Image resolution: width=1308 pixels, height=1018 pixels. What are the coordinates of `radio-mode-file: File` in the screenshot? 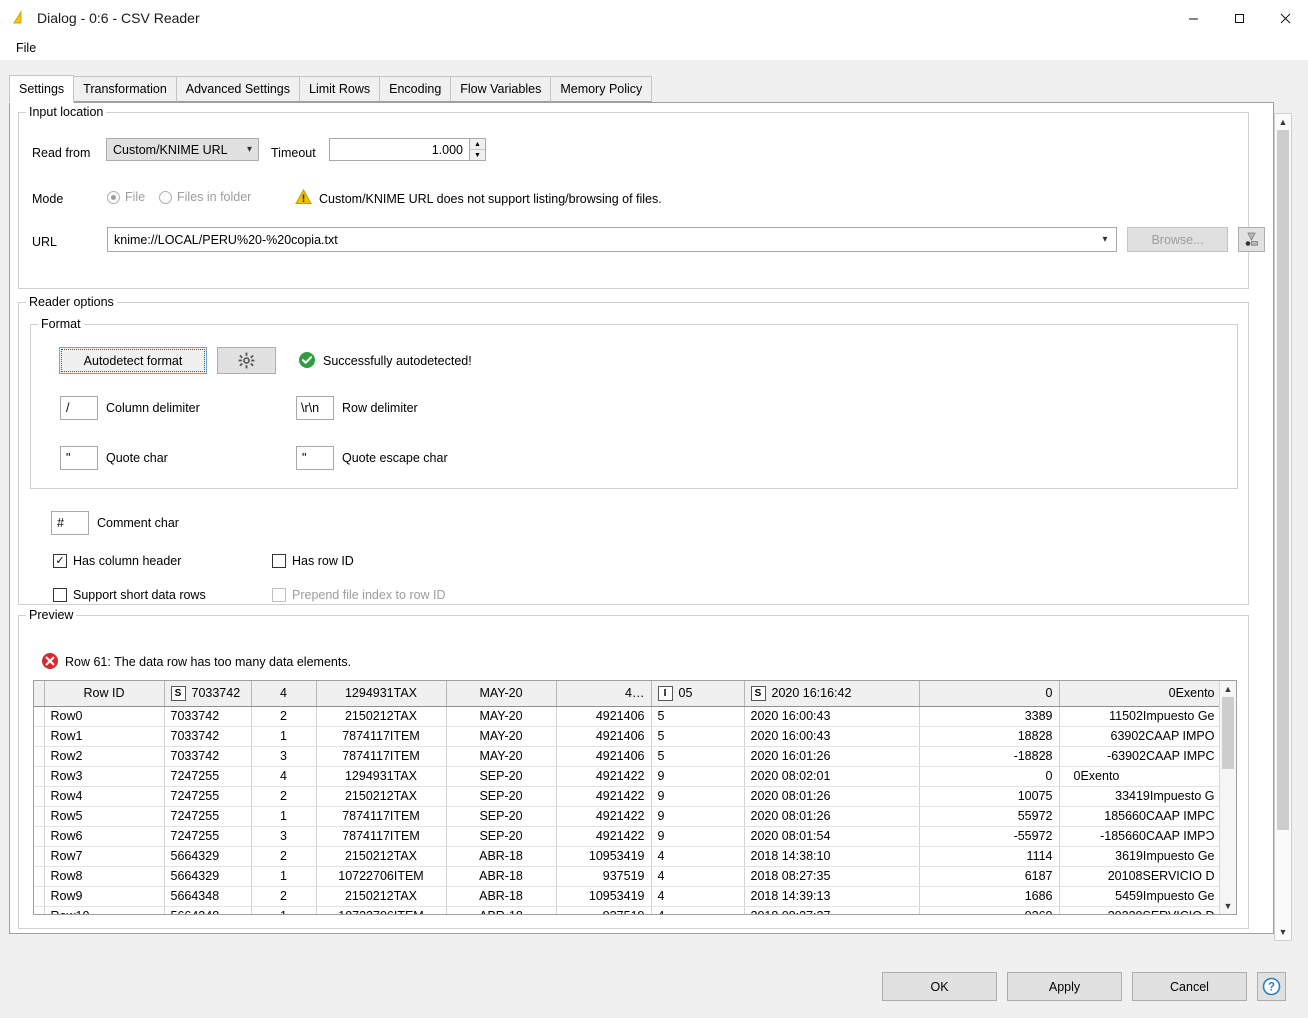 It's located at (126, 197).